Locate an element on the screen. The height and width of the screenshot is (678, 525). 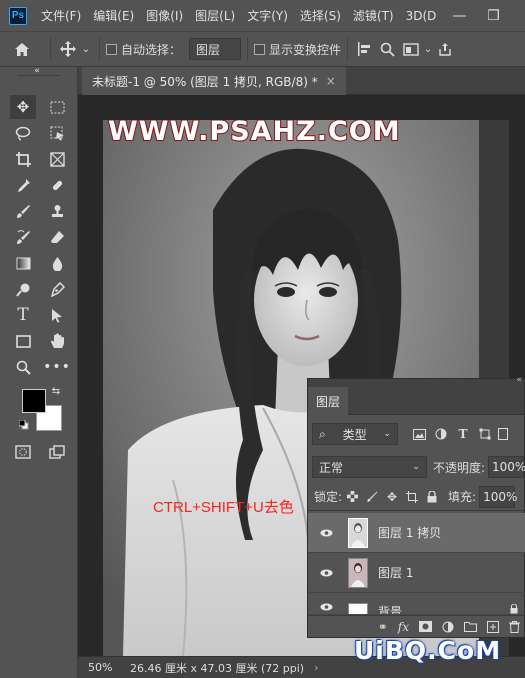
adjustment-filter-icon is located at coordinates (441, 434).